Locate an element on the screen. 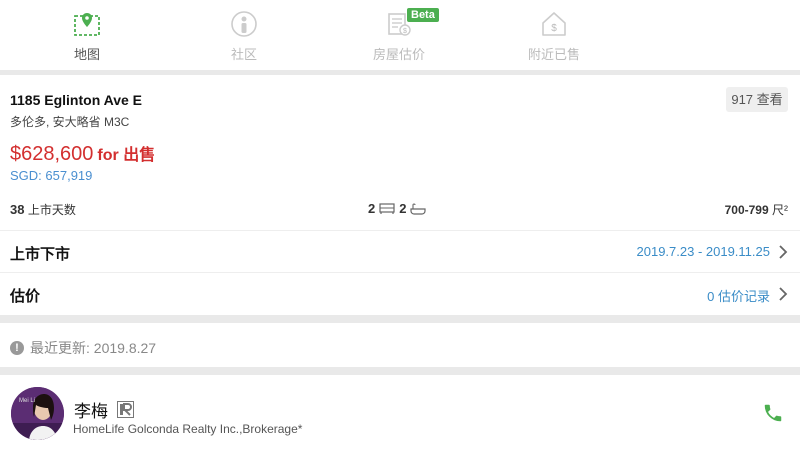 The image size is (800, 452). listing-address: 1185 Eglinton Ave E is located at coordinates (76, 100).